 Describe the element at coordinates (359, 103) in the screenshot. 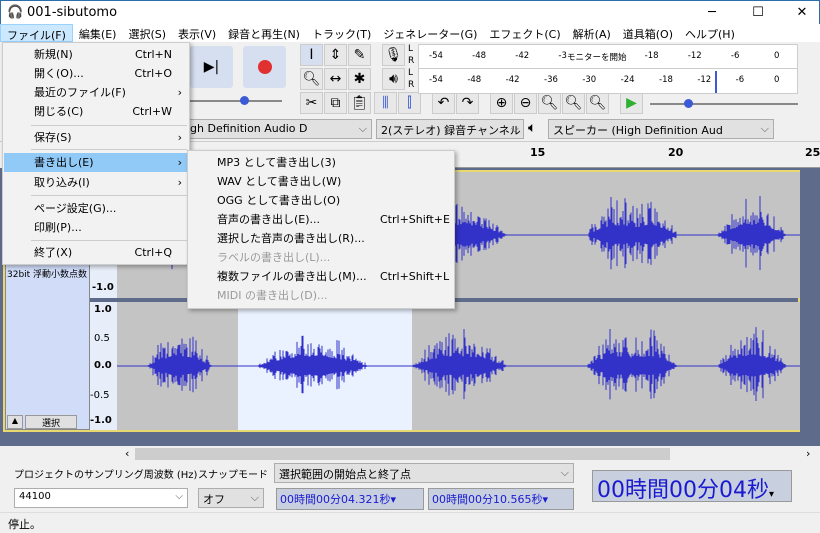

I see `paste-icon: 📋︎` at that location.